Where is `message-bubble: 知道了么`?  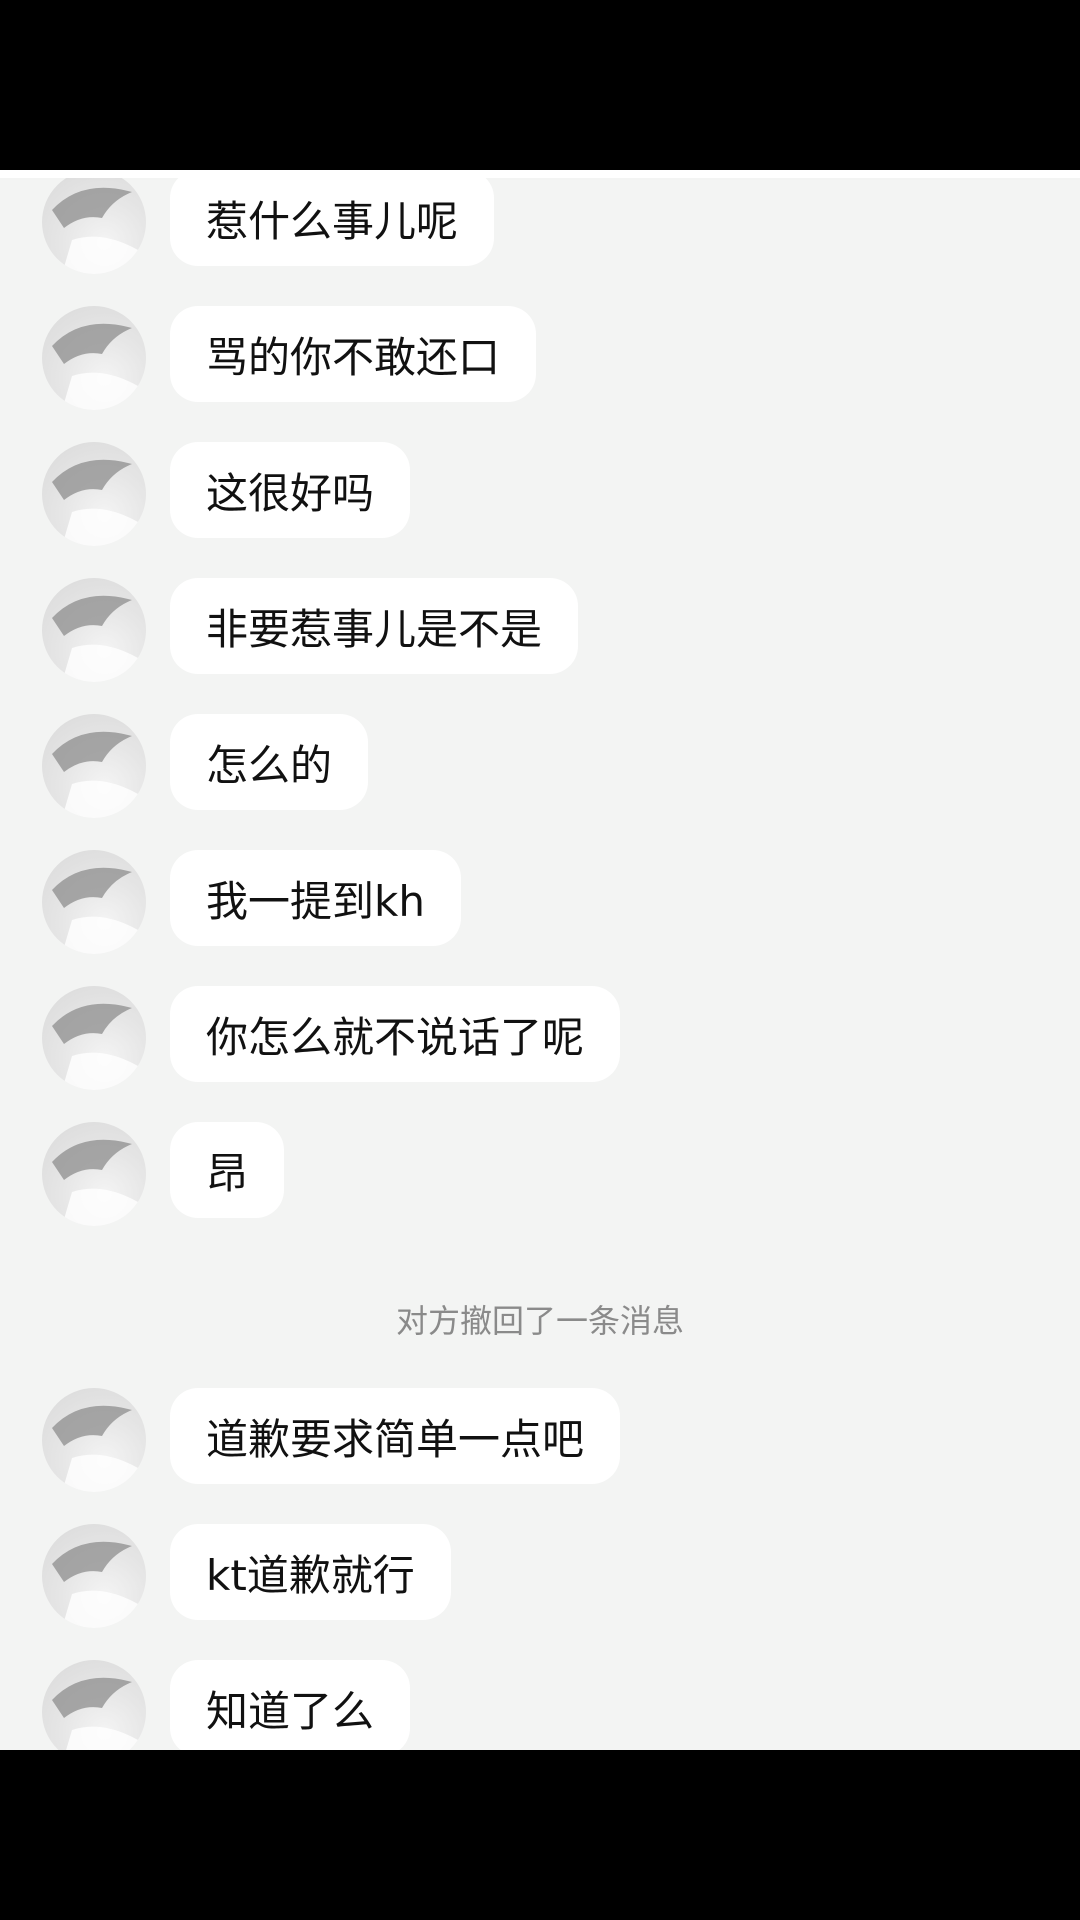
message-bubble: 知道了么 is located at coordinates (290, 1705).